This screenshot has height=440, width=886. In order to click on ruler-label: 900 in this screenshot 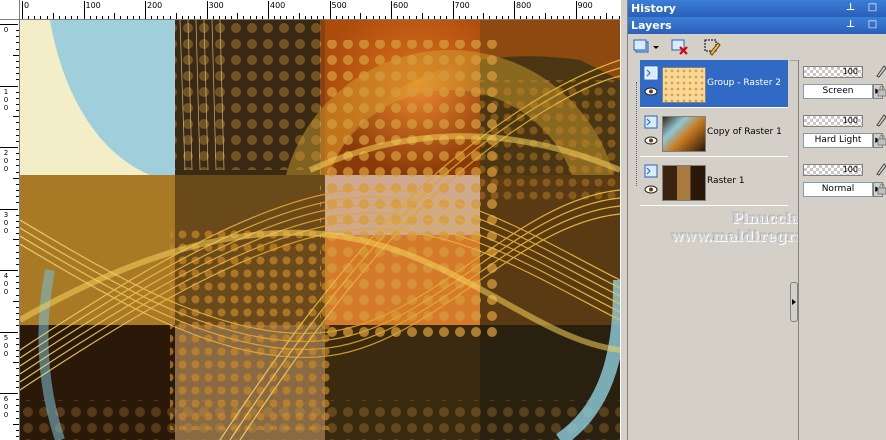, I will do `click(585, 5)`.